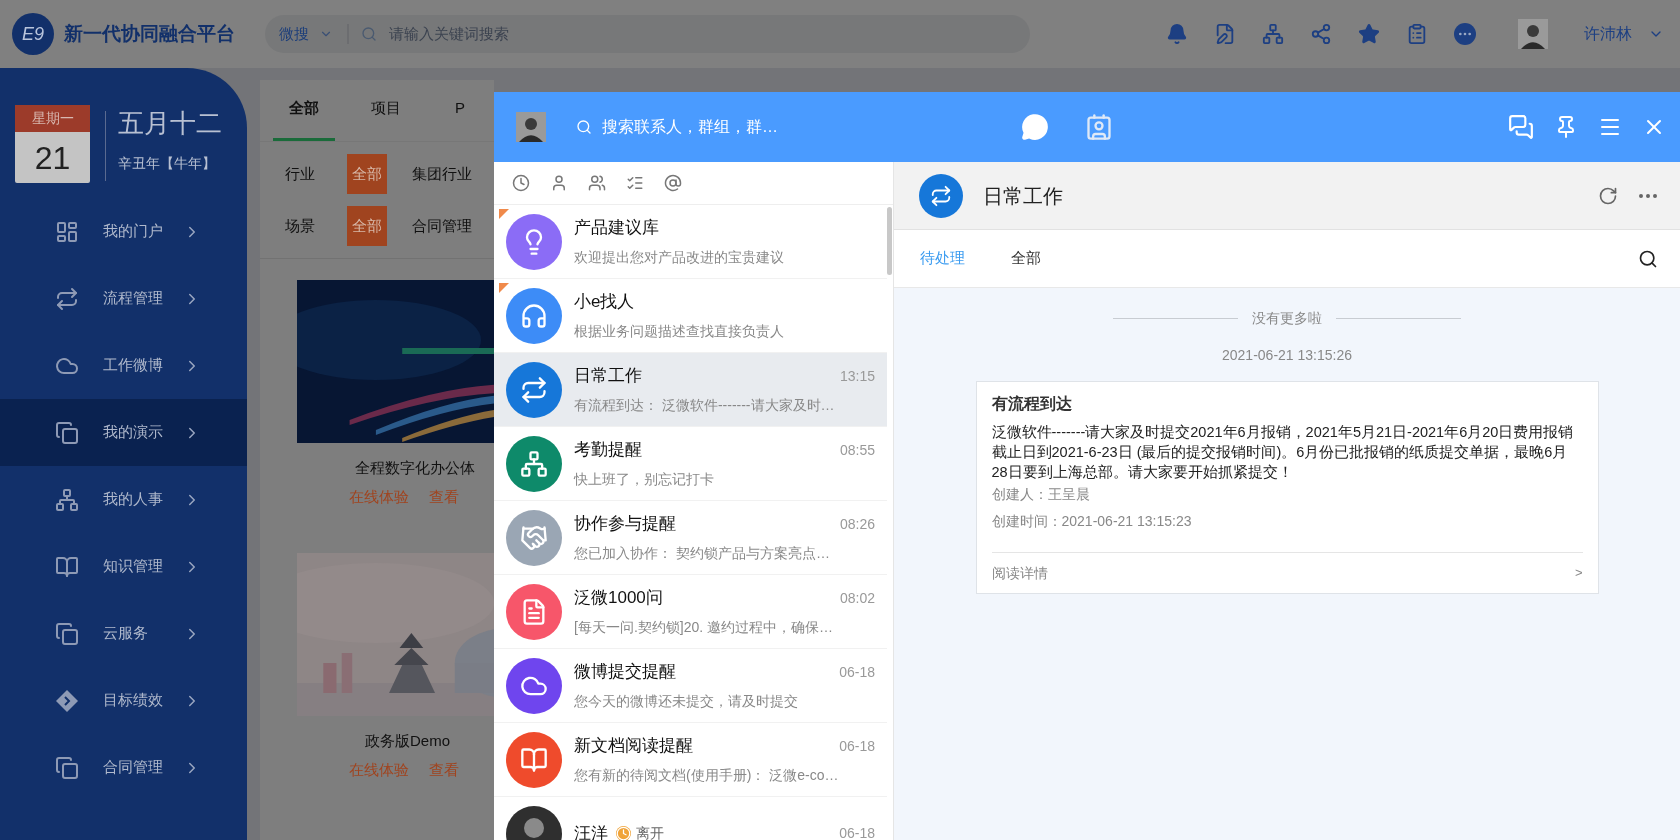 The image size is (1680, 840). I want to click on creator: 创建人：王呈晨, so click(1041, 494).